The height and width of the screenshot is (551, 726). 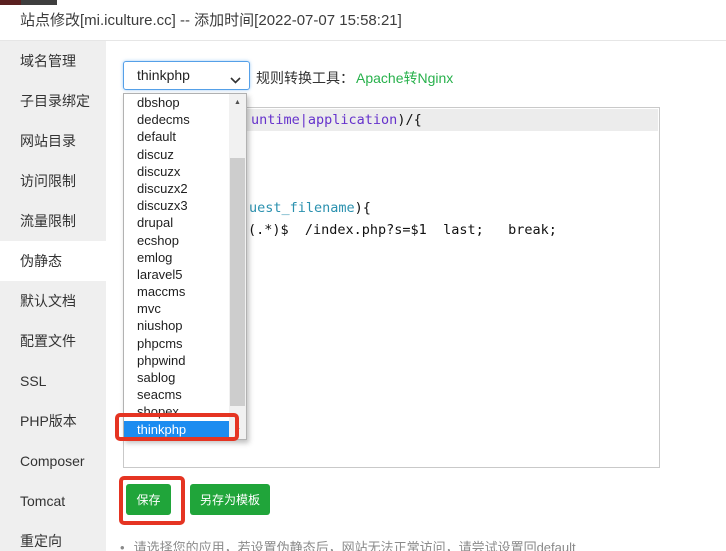 What do you see at coordinates (53, 141) in the screenshot?
I see `sidebar-item-2: 网站目录` at bounding box center [53, 141].